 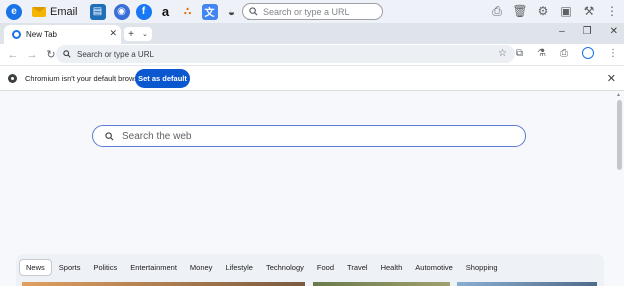 What do you see at coordinates (14, 11) in the screenshot?
I see `edge-icon: e` at bounding box center [14, 11].